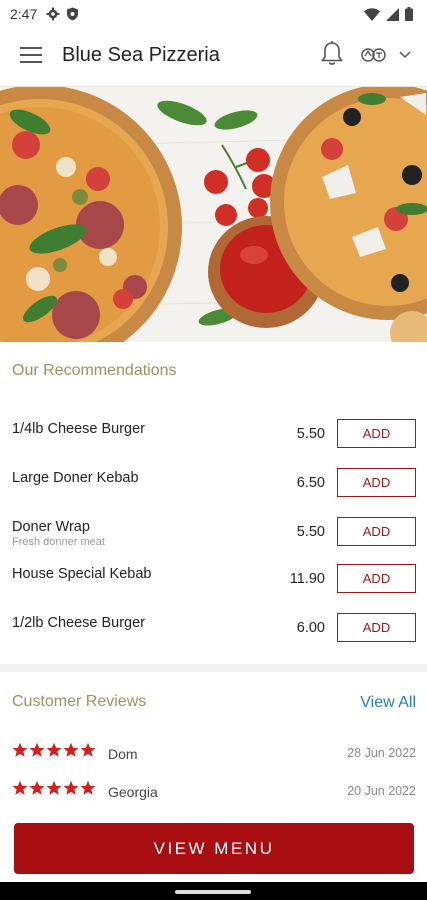  Describe the element at coordinates (213, 537) in the screenshot. I see `menu-item-row: Doner Wrap Fresh donner meat 5.50 ADD` at that location.